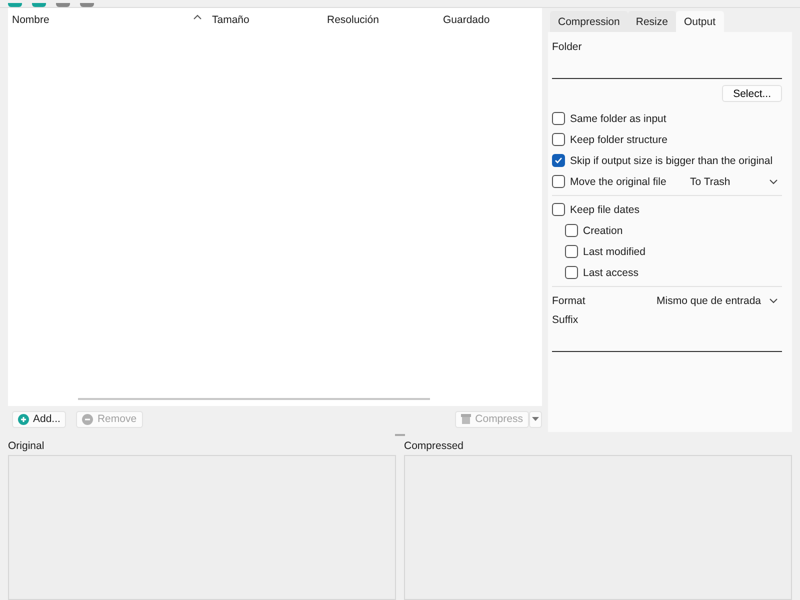  I want to click on option-label: Last modified, so click(614, 252).